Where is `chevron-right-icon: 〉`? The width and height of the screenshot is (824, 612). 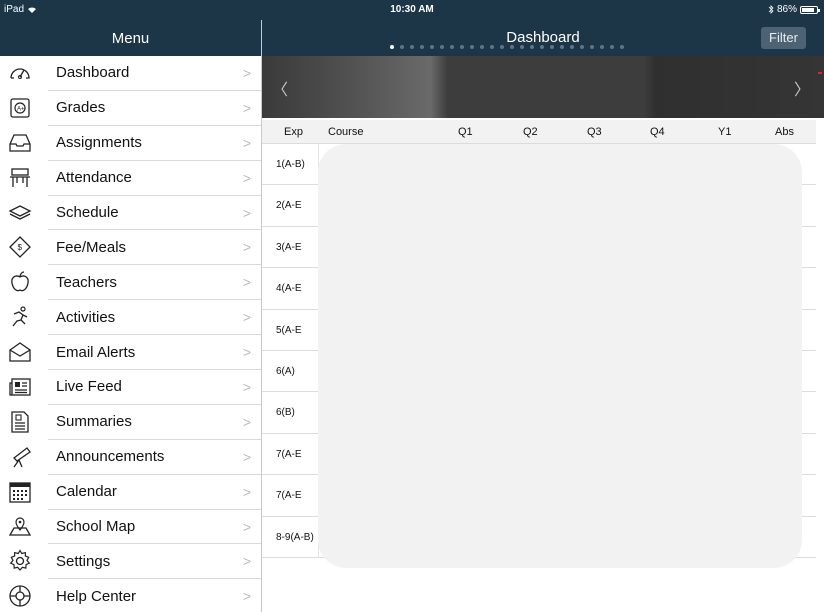
chevron-right-icon: 〉 is located at coordinates (802, 88).